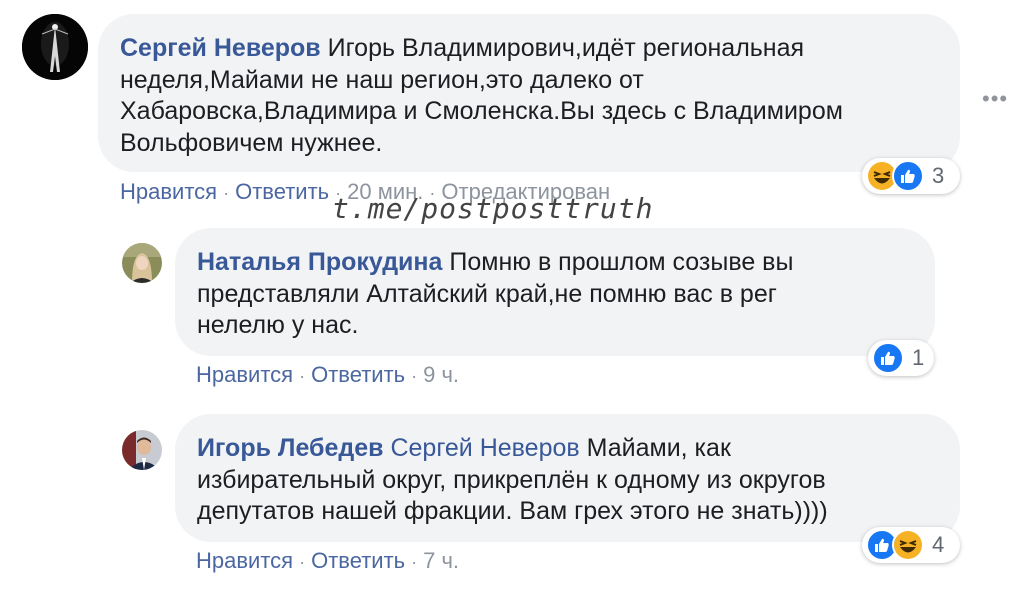  What do you see at coordinates (938, 544) in the screenshot?
I see `reaction-count: 4` at bounding box center [938, 544].